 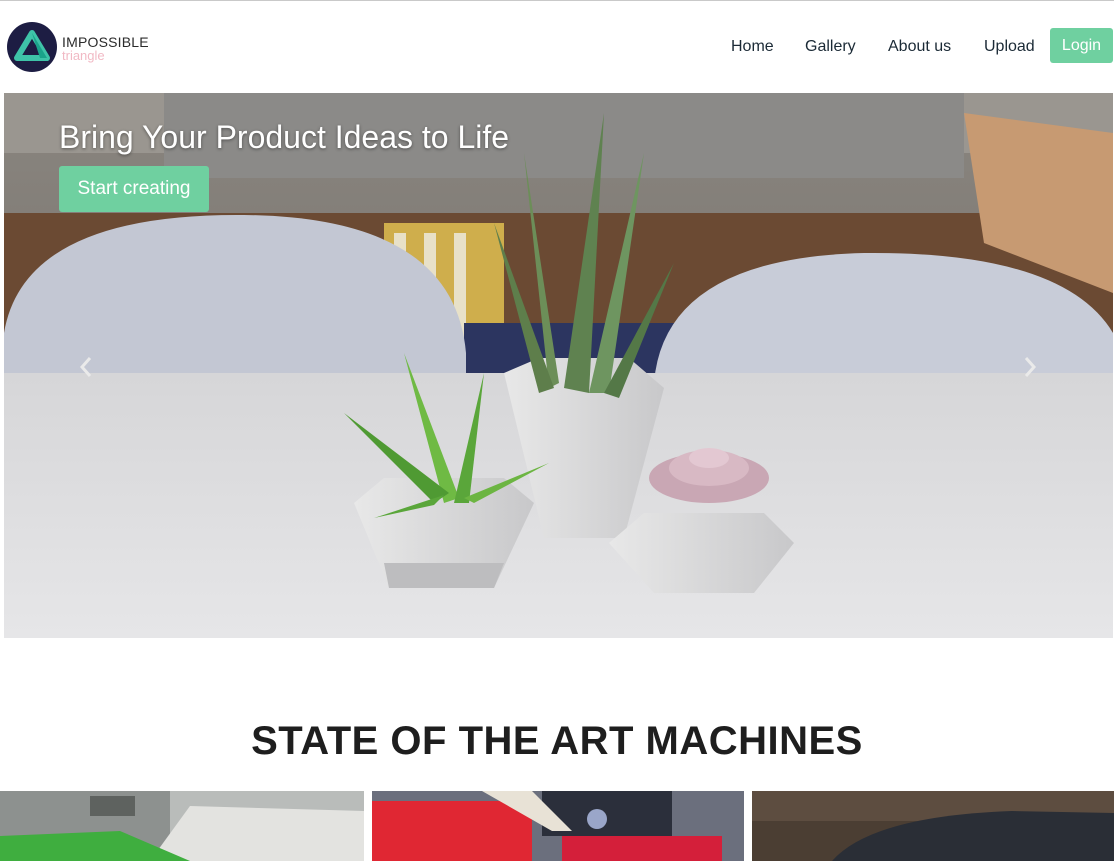 What do you see at coordinates (830, 47) in the screenshot?
I see `nav-gallery: Gallery` at bounding box center [830, 47].